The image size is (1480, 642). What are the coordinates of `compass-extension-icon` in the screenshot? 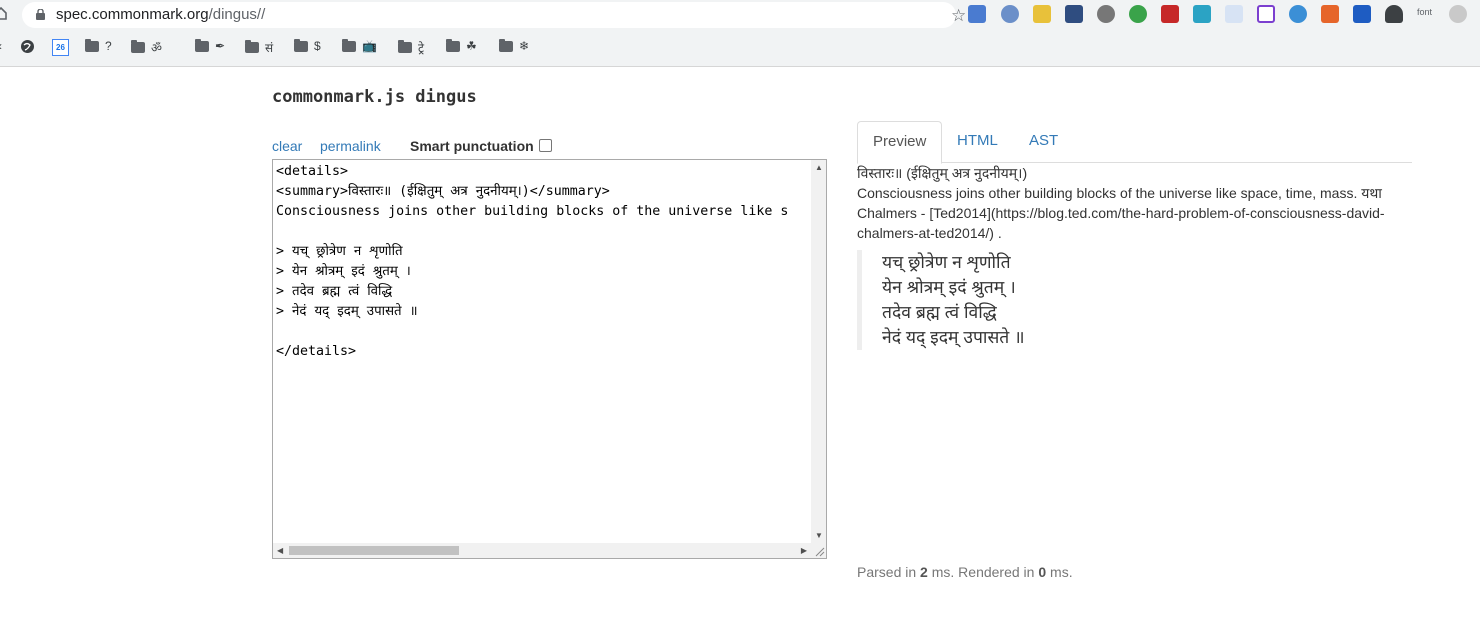 It's located at (1010, 14).